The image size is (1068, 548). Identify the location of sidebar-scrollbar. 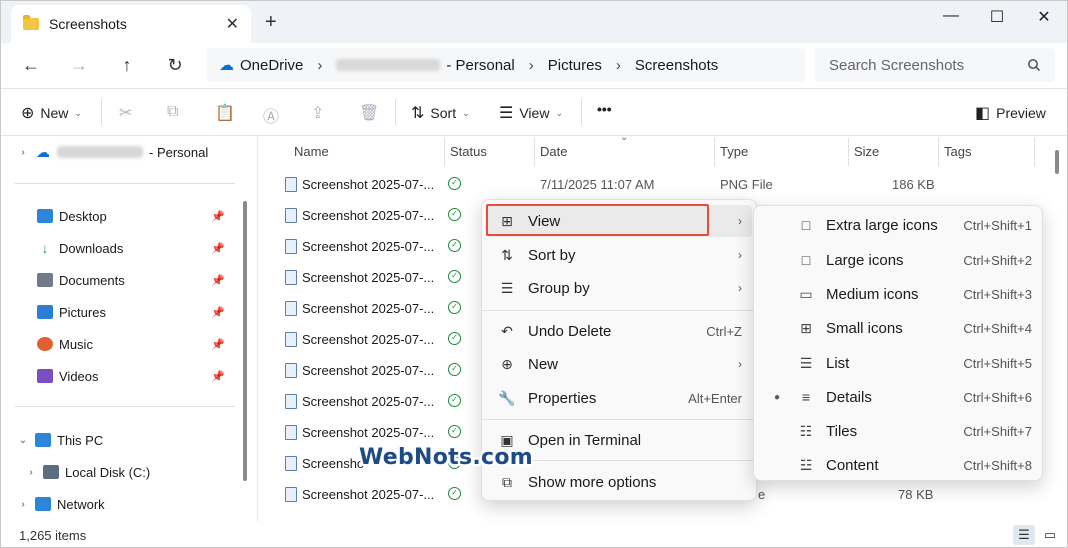
(245, 341).